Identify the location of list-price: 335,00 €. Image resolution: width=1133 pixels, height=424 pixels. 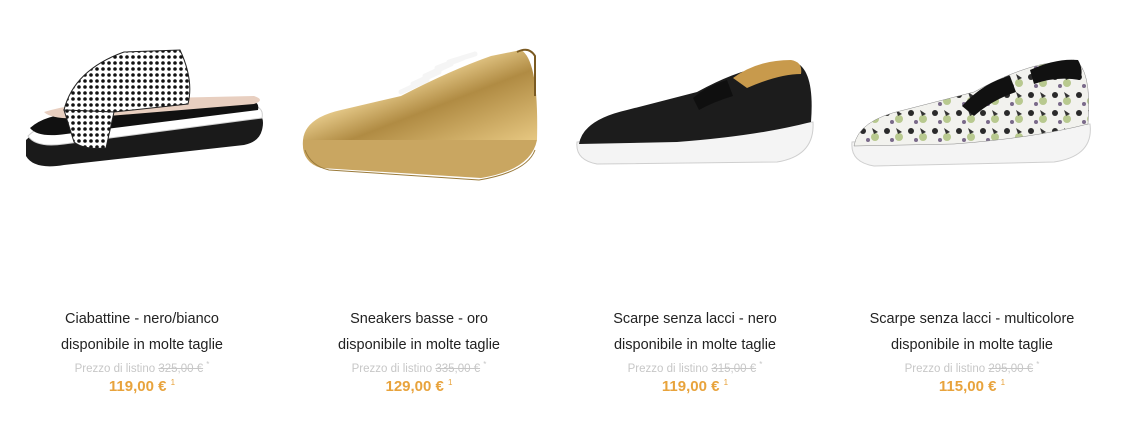
(458, 368).